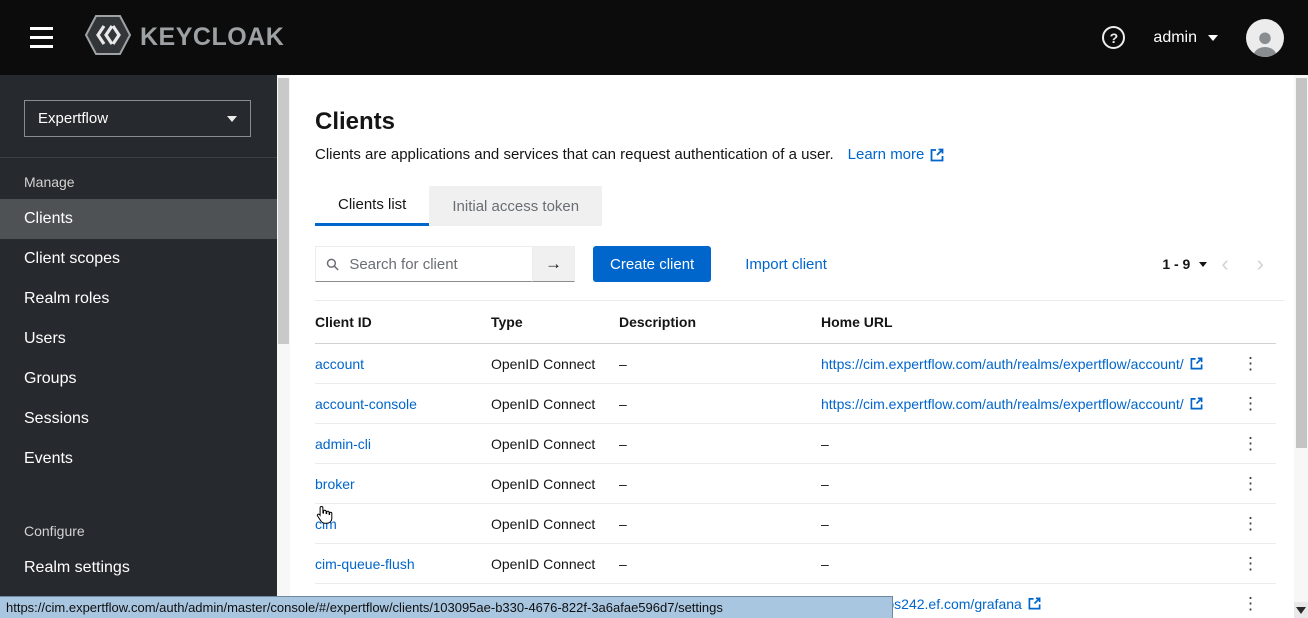 Image resolution: width=1308 pixels, height=618 pixels. I want to click on sidebar-item-groups: Groups, so click(138, 379).